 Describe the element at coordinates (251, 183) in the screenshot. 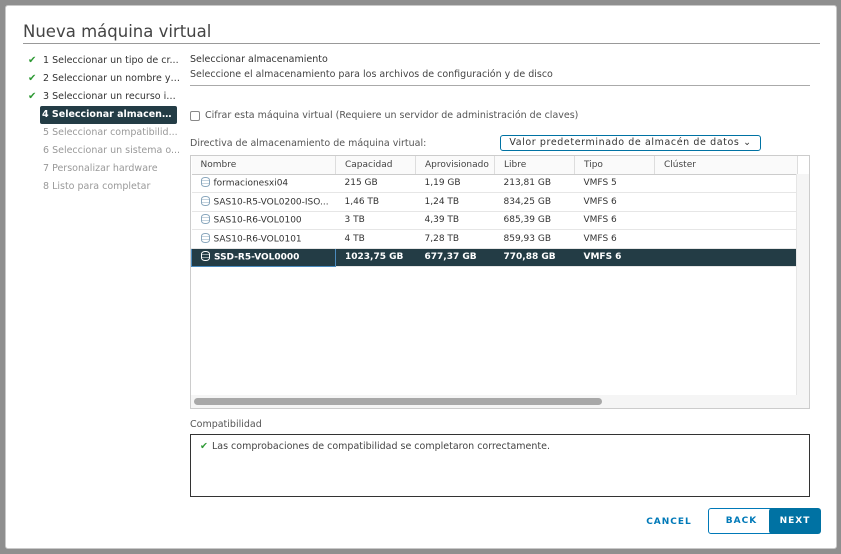

I see `datastore-name: formacionesxi04` at that location.